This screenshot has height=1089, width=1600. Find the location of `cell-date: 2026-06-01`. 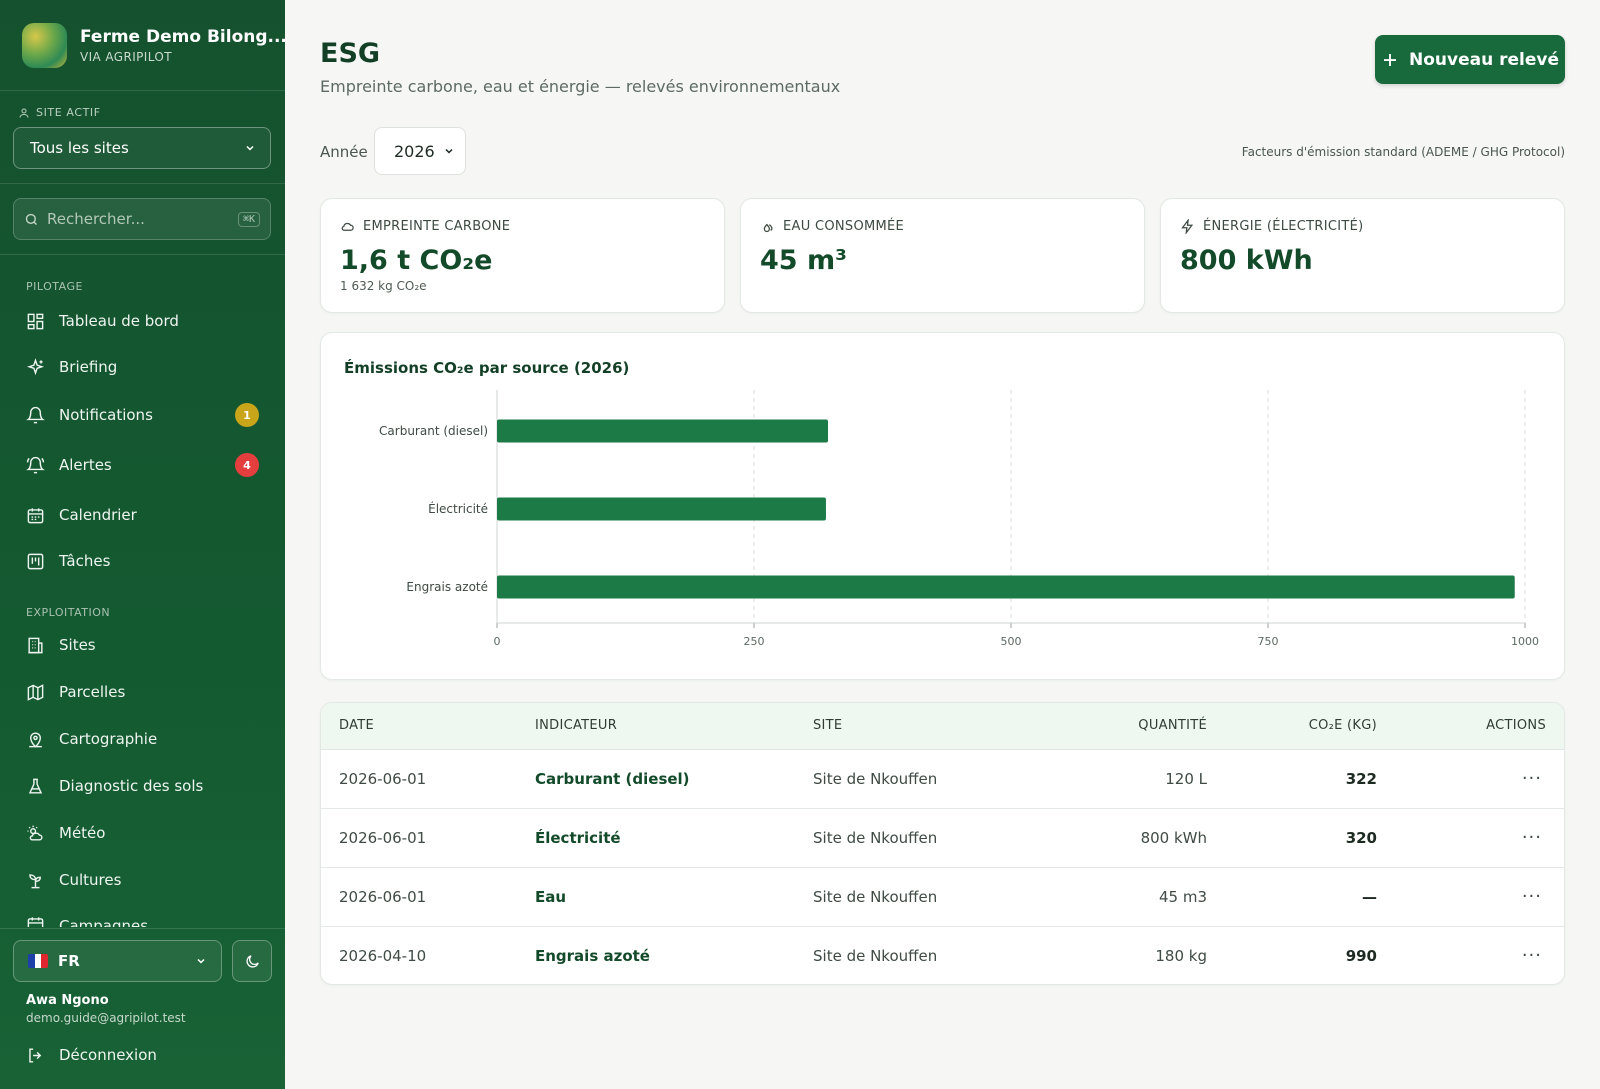

cell-date: 2026-06-01 is located at coordinates (419, 896).